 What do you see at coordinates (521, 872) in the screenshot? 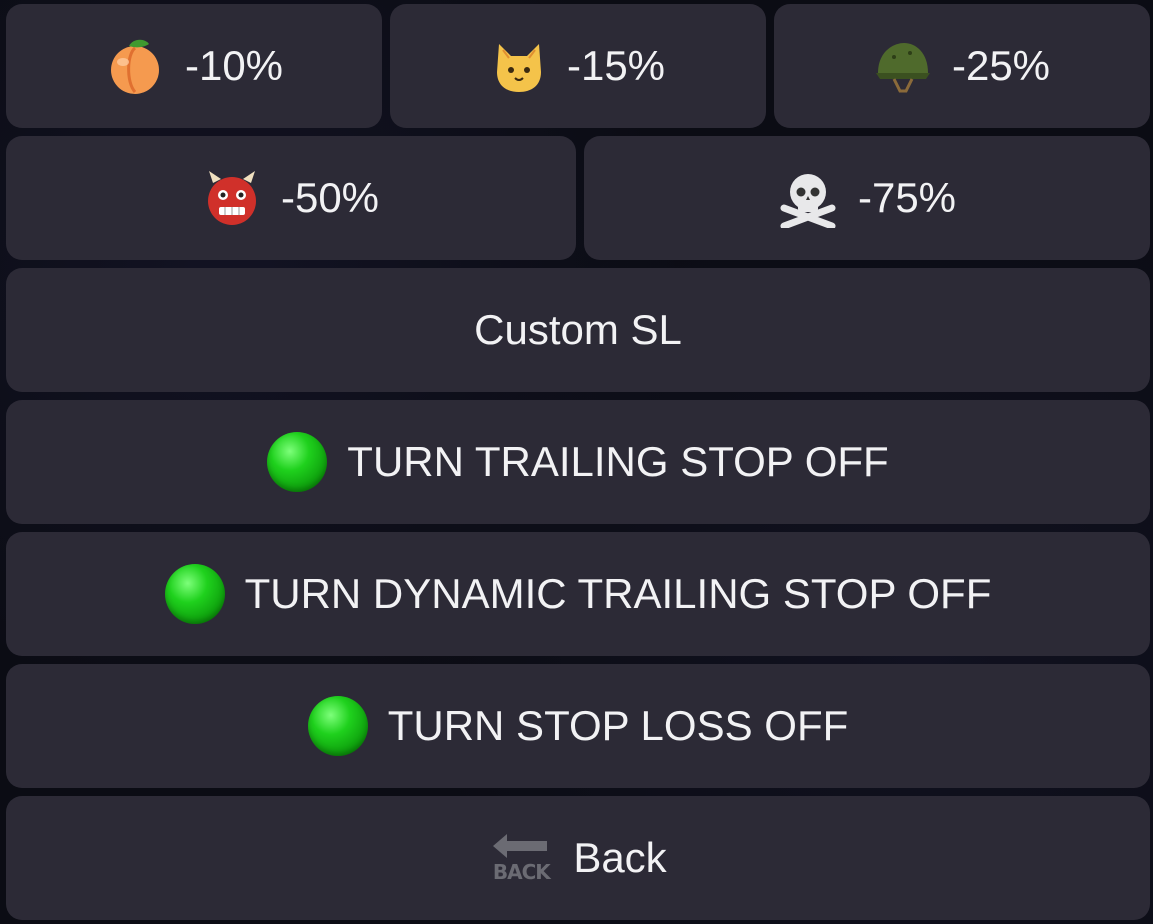
I see `back-arrow-icon-text: BACK` at bounding box center [521, 872].